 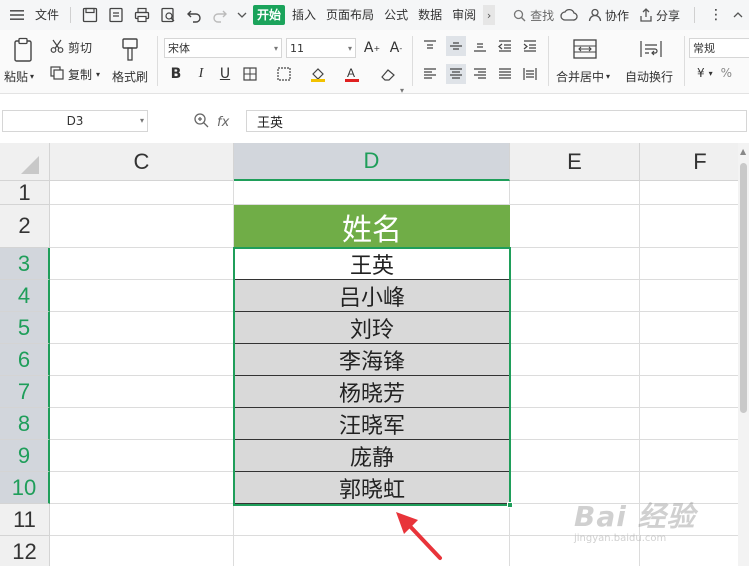 I want to click on collapse-ribbon-icon, so click(x=738, y=15).